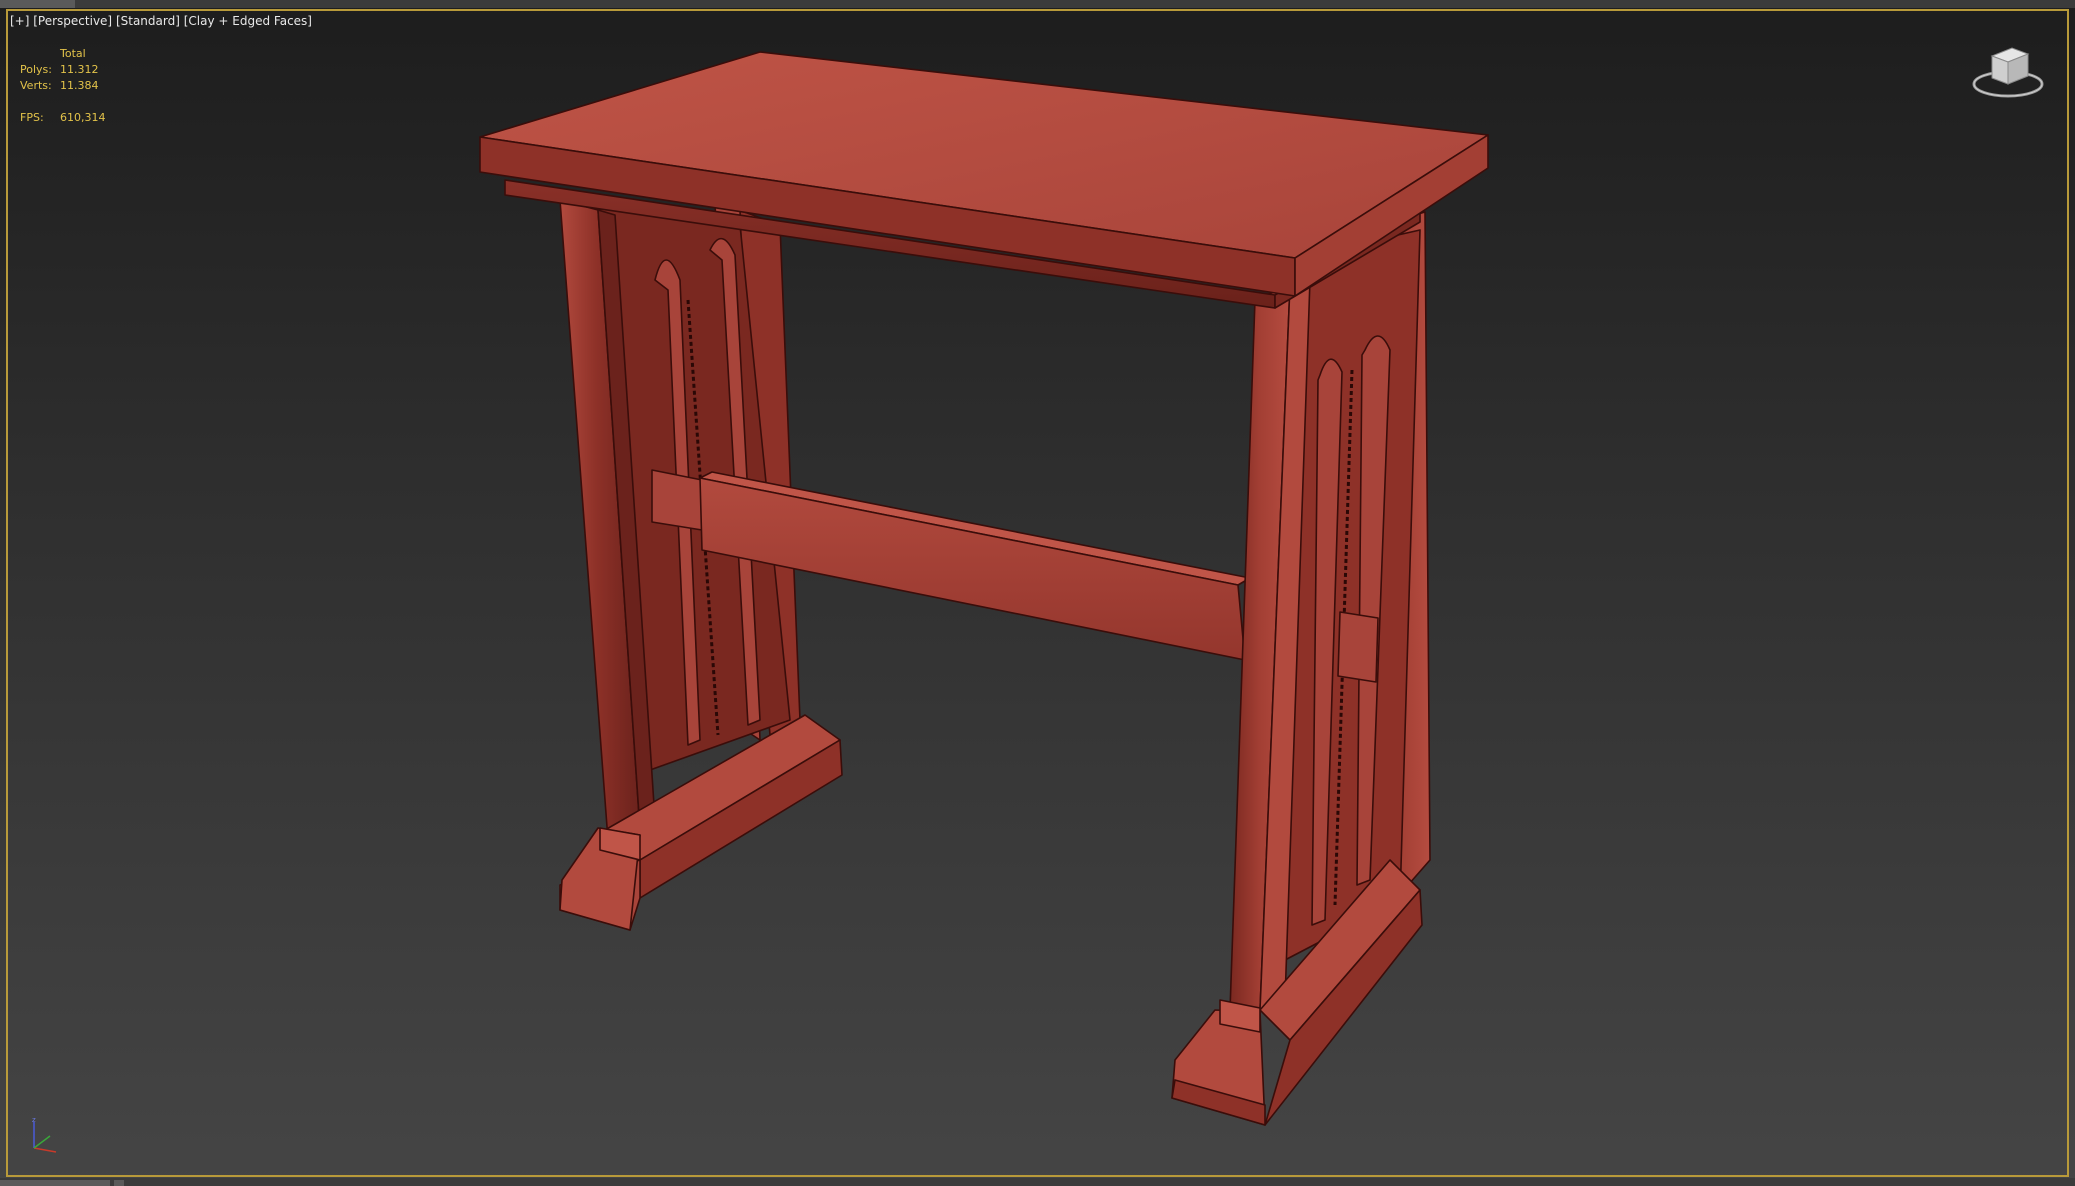 The width and height of the screenshot is (2075, 1186). I want to click on viewport-menu-plus: [+], so click(19, 21).